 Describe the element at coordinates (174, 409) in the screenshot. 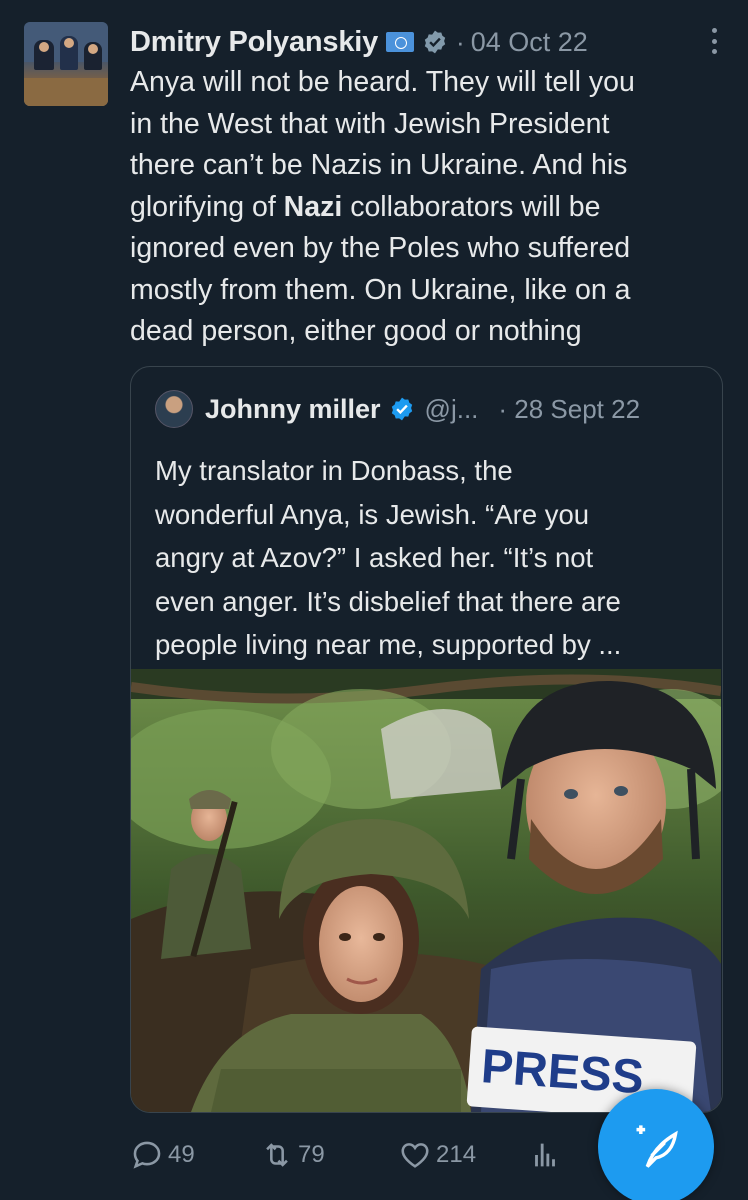

I see `quoted-author-avatar` at that location.